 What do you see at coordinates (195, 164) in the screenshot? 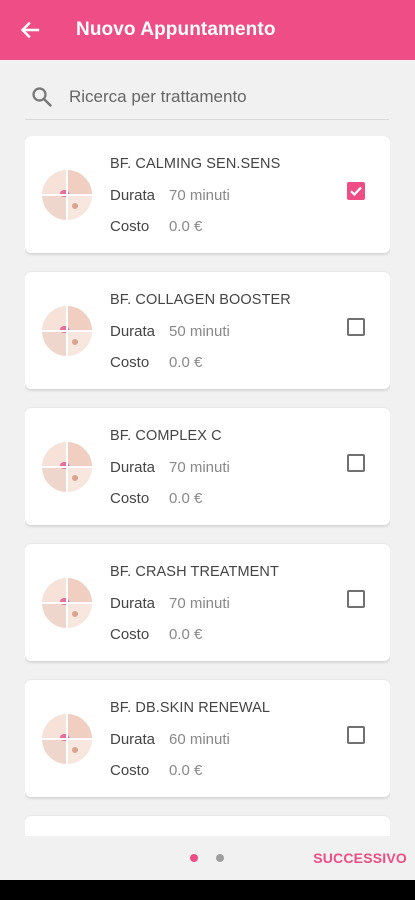
I see `treatment-name: BF. CALMING SEN.SENS` at bounding box center [195, 164].